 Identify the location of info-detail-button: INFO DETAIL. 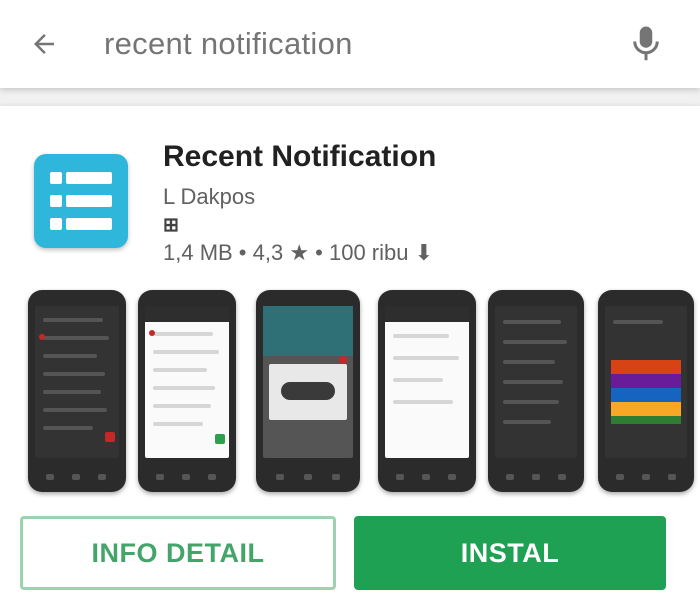
(178, 553).